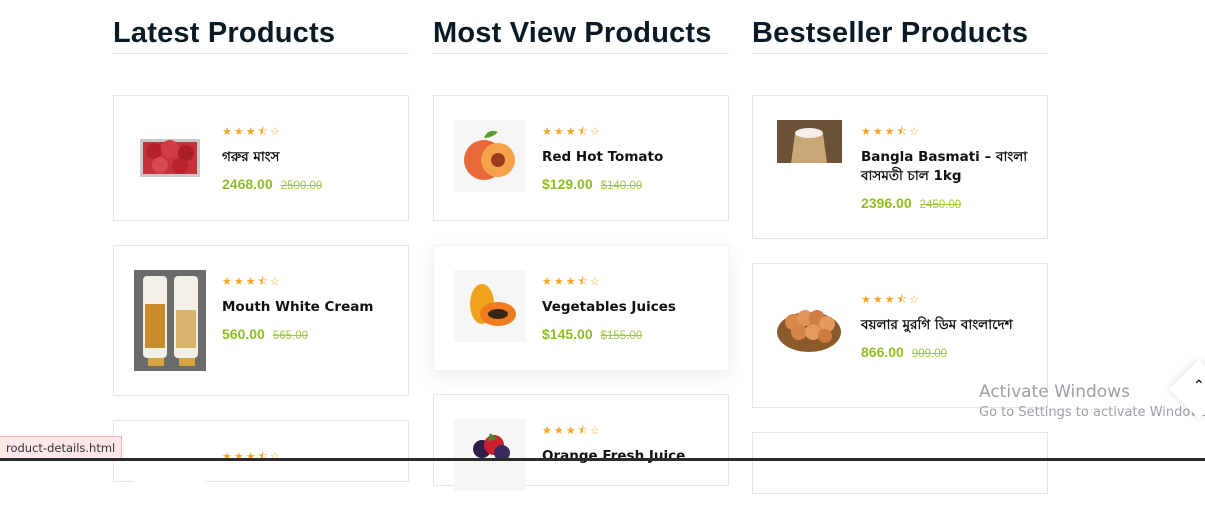 The width and height of the screenshot is (1205, 517). What do you see at coordinates (170, 481) in the screenshot?
I see `product-image` at bounding box center [170, 481].